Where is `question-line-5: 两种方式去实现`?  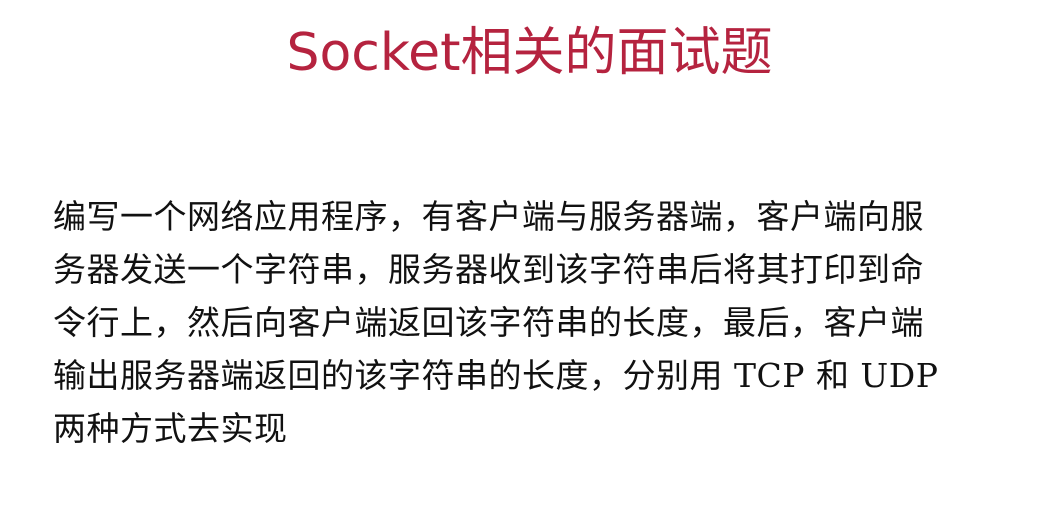 question-line-5: 两种方式去实现 is located at coordinates (170, 428).